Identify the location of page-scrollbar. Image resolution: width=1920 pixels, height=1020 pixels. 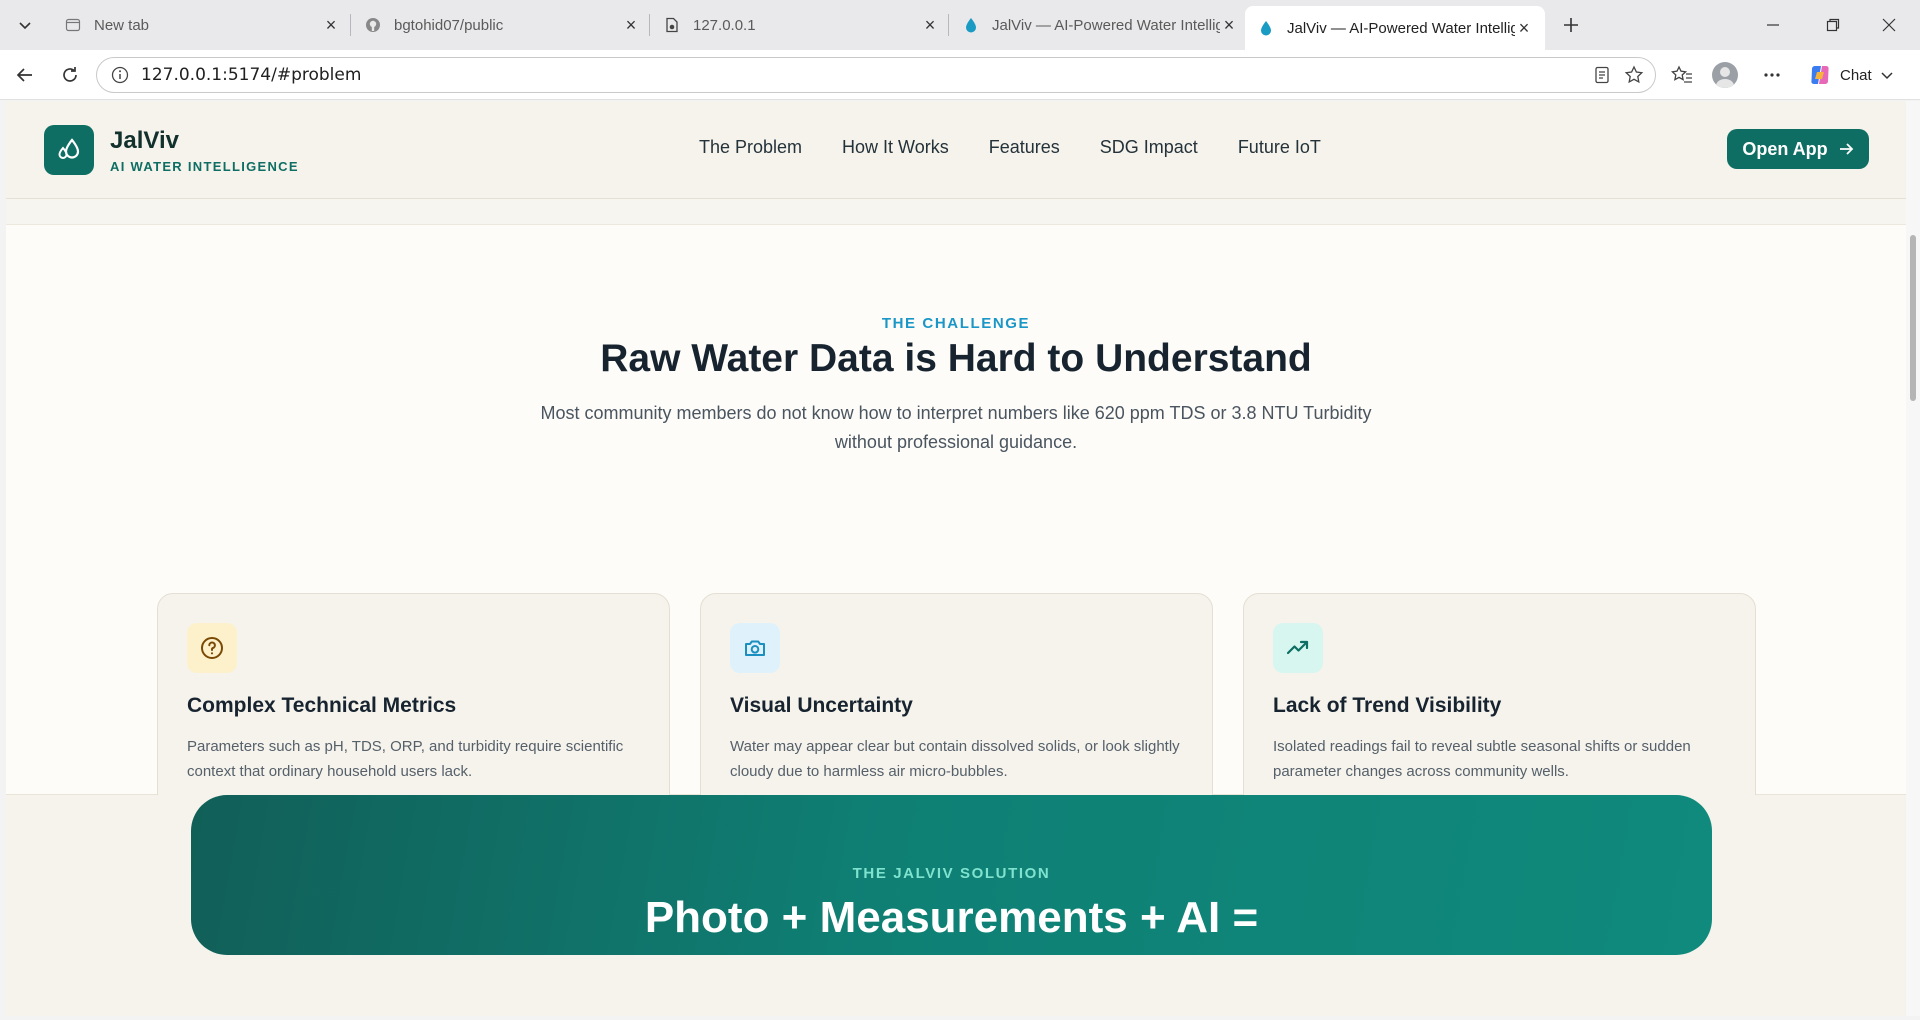
(1913, 558).